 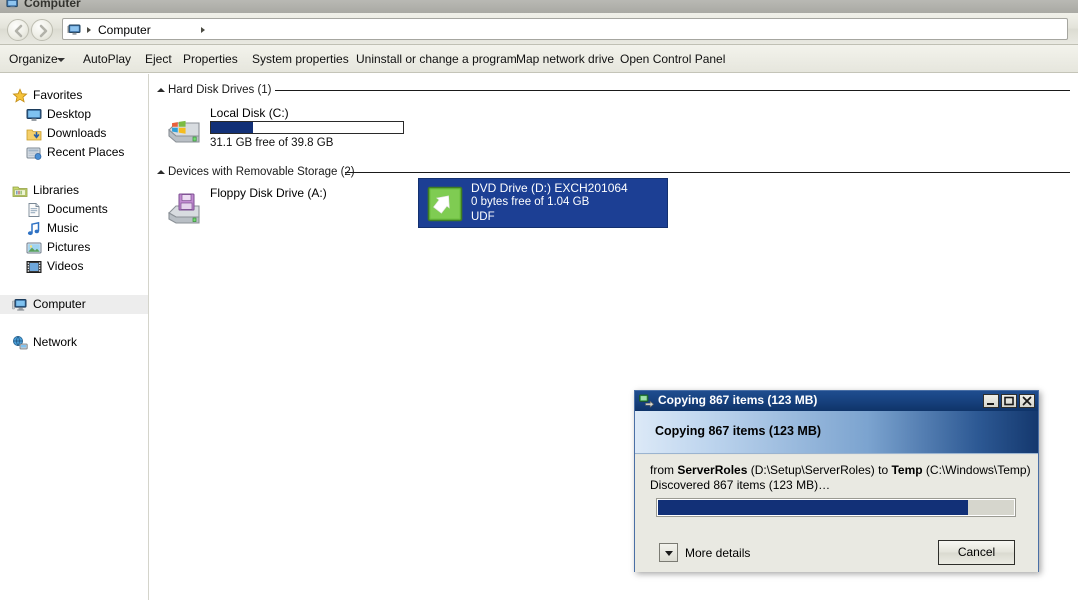 What do you see at coordinates (184, 209) in the screenshot?
I see `floppy-drive-icon` at bounding box center [184, 209].